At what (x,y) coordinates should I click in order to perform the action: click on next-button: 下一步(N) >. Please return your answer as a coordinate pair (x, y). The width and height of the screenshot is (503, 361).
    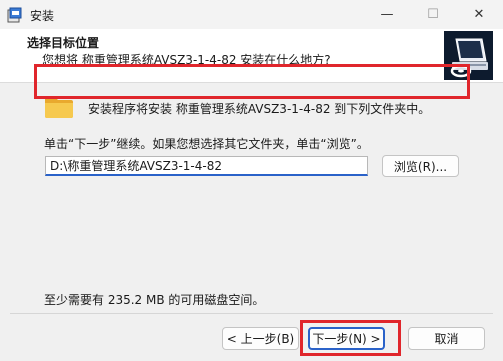
    Looking at the image, I should click on (346, 338).